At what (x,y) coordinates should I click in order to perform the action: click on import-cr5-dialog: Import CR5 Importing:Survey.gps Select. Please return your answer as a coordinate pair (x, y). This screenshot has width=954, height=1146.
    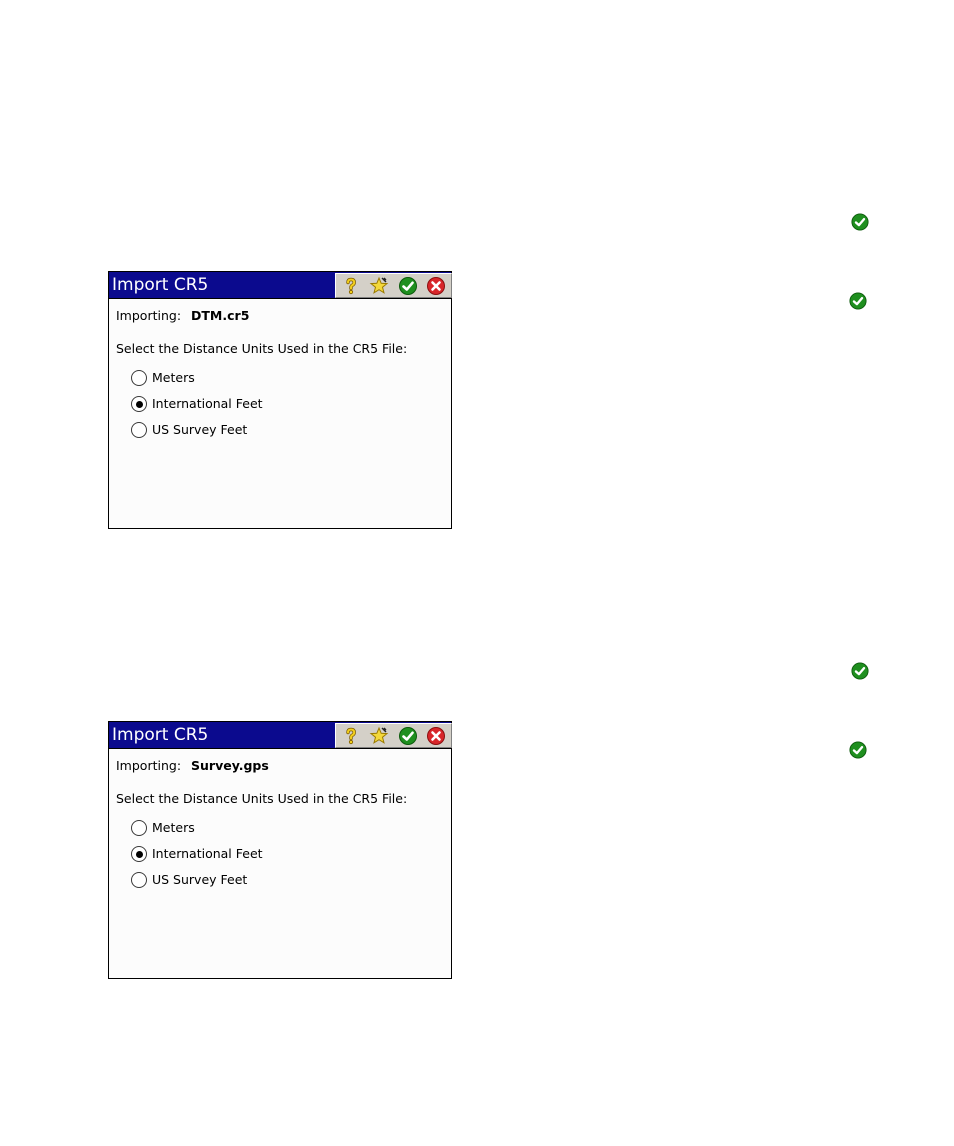
    Looking at the image, I should click on (280, 850).